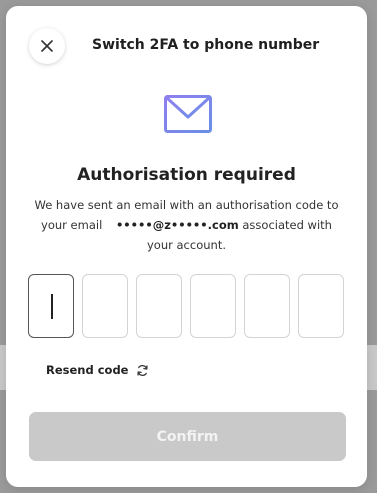 The width and height of the screenshot is (377, 493). I want to click on resend-code-label: Resend code, so click(87, 370).